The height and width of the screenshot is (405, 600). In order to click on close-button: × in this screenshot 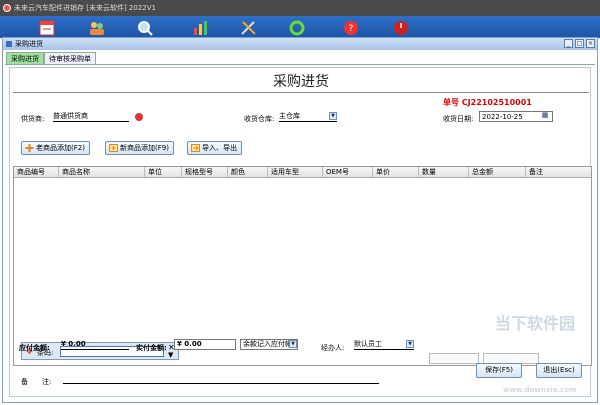, I will do `click(590, 43)`.